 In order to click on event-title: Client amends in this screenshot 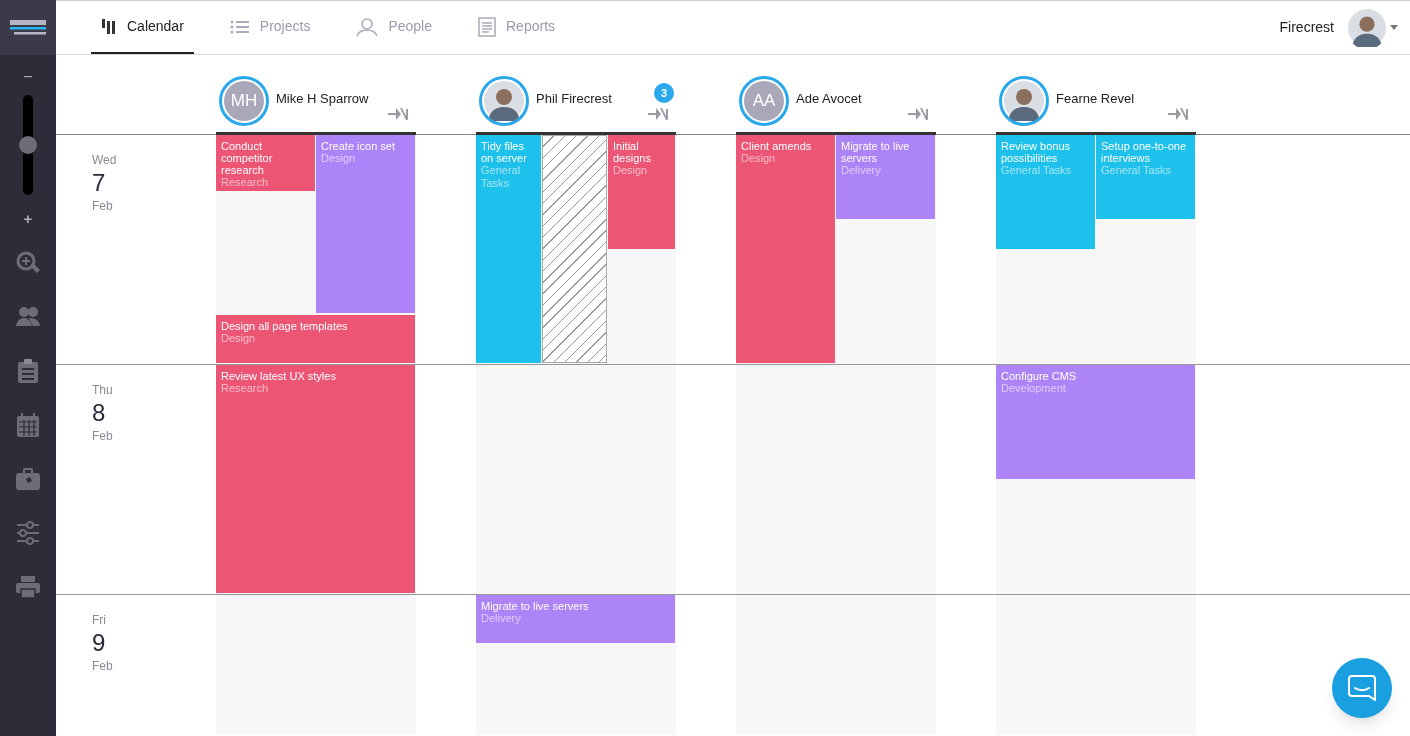, I will do `click(777, 146)`.